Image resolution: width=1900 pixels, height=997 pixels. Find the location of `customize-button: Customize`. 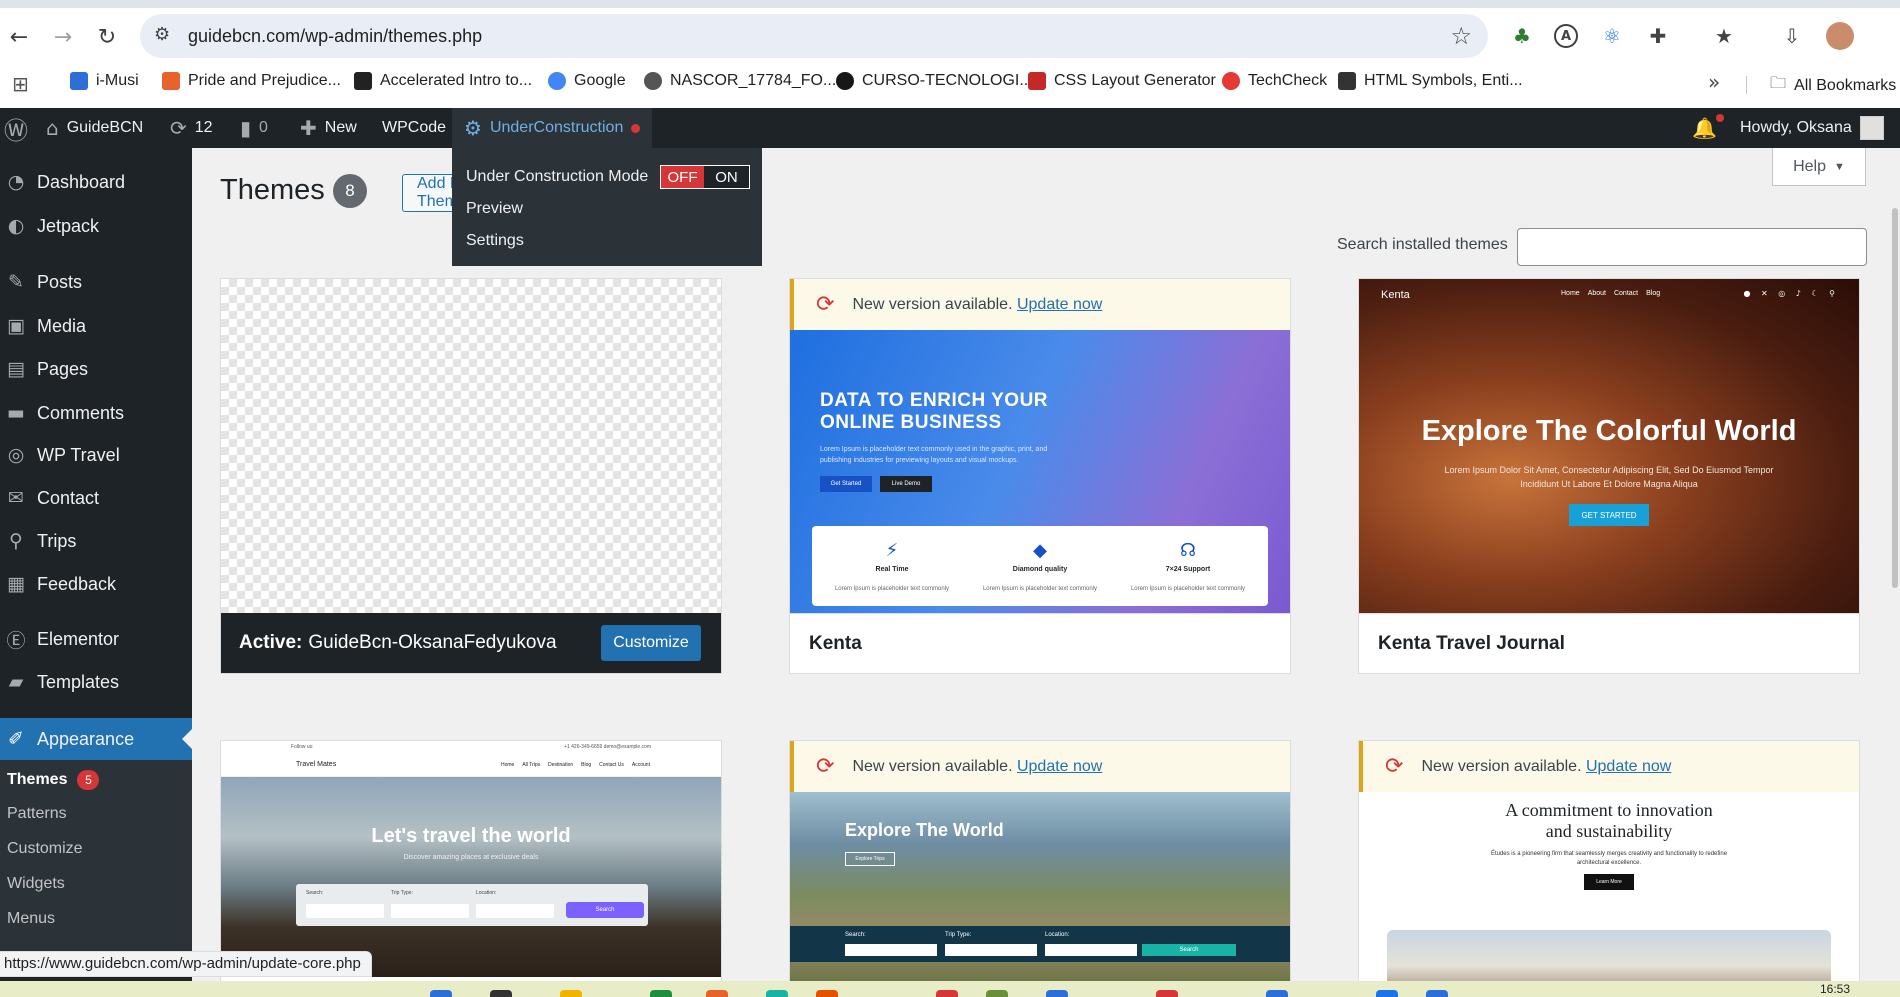

customize-button: Customize is located at coordinates (651, 643).